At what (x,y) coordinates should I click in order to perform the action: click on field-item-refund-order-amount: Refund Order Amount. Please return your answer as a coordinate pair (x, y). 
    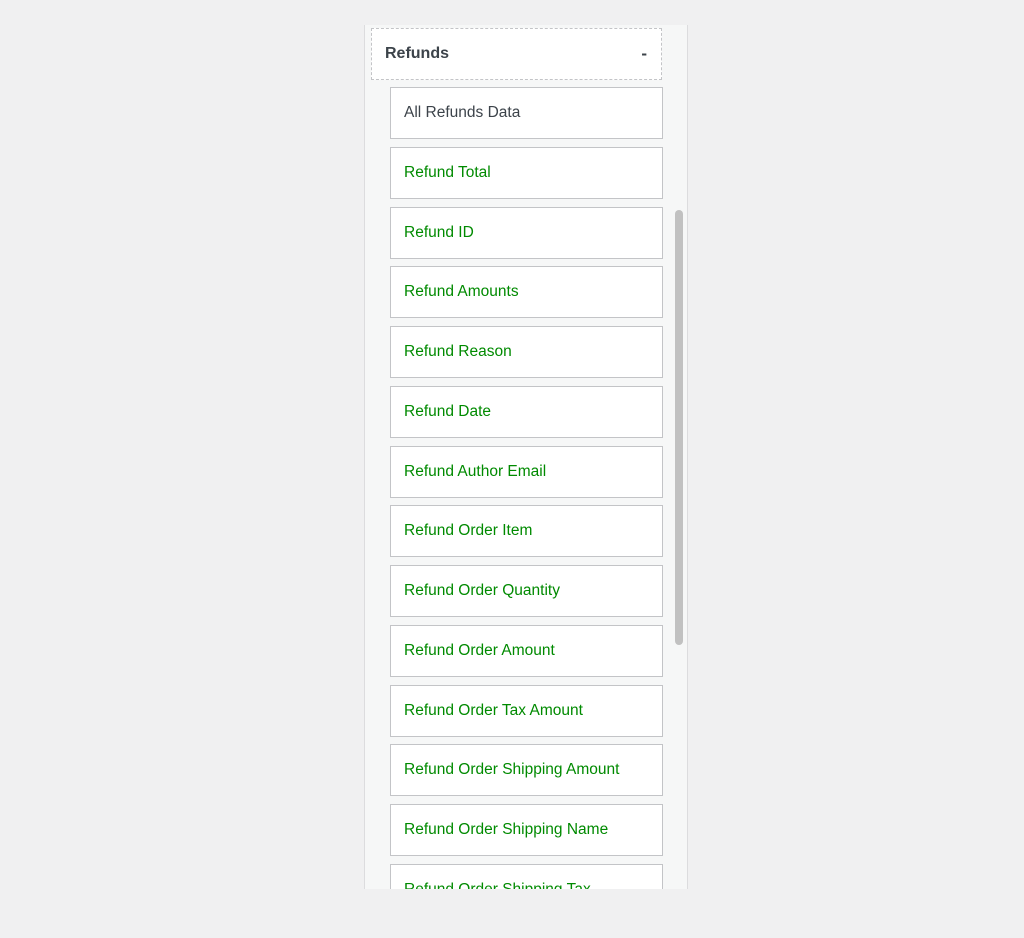
    Looking at the image, I should click on (526, 650).